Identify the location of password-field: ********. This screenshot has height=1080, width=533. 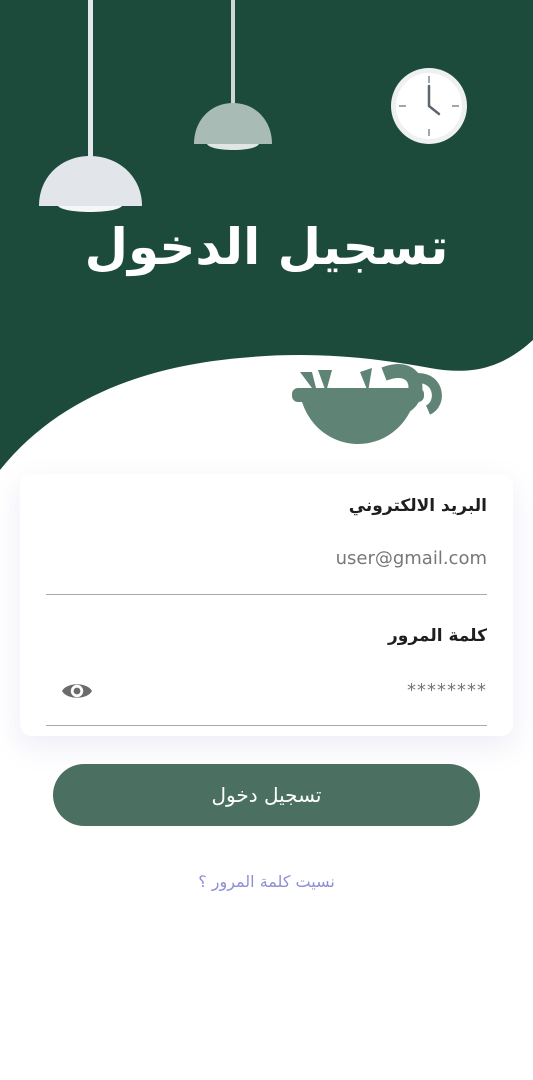
(447, 690).